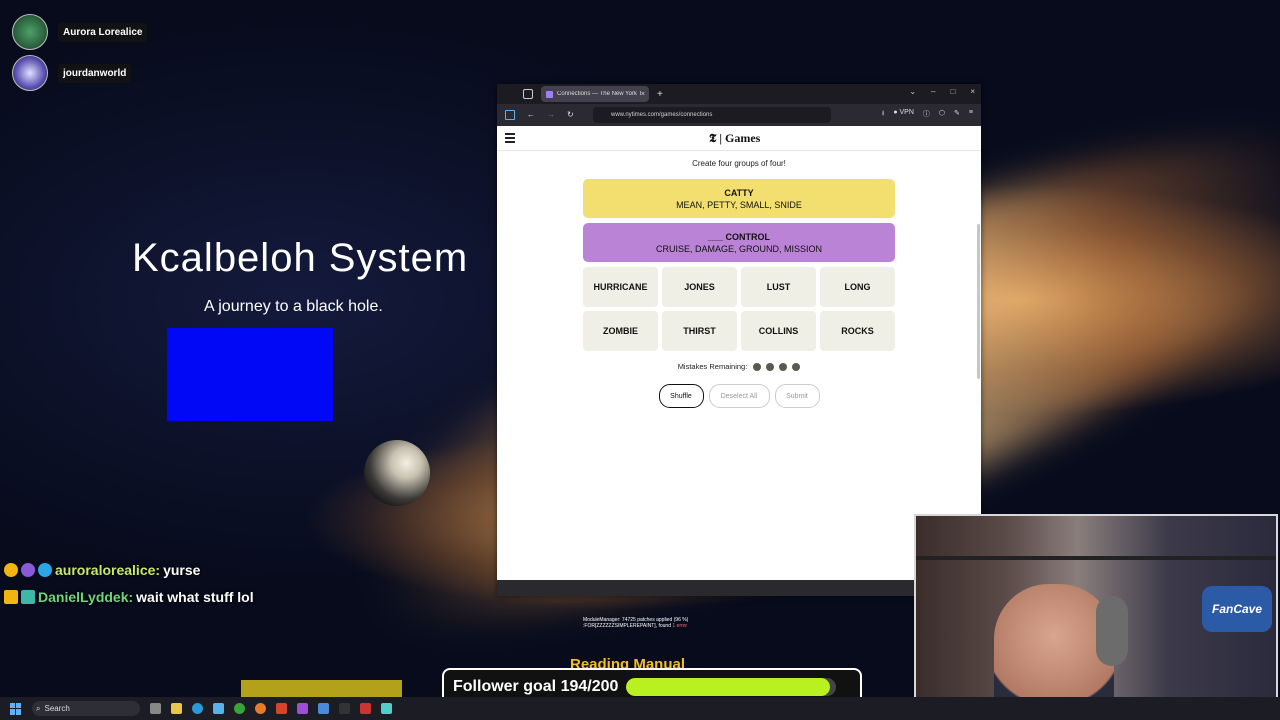 The height and width of the screenshot is (720, 1280). What do you see at coordinates (510, 115) in the screenshot?
I see `sidebar-icon` at bounding box center [510, 115].